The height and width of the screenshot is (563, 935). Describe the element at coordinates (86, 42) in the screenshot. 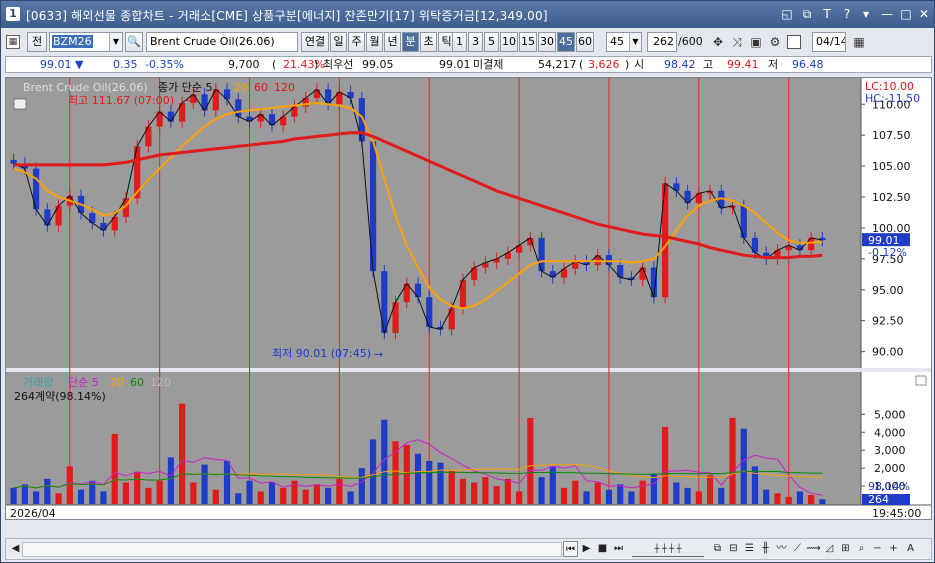

I see `code-input: BZM26 ▼` at that location.